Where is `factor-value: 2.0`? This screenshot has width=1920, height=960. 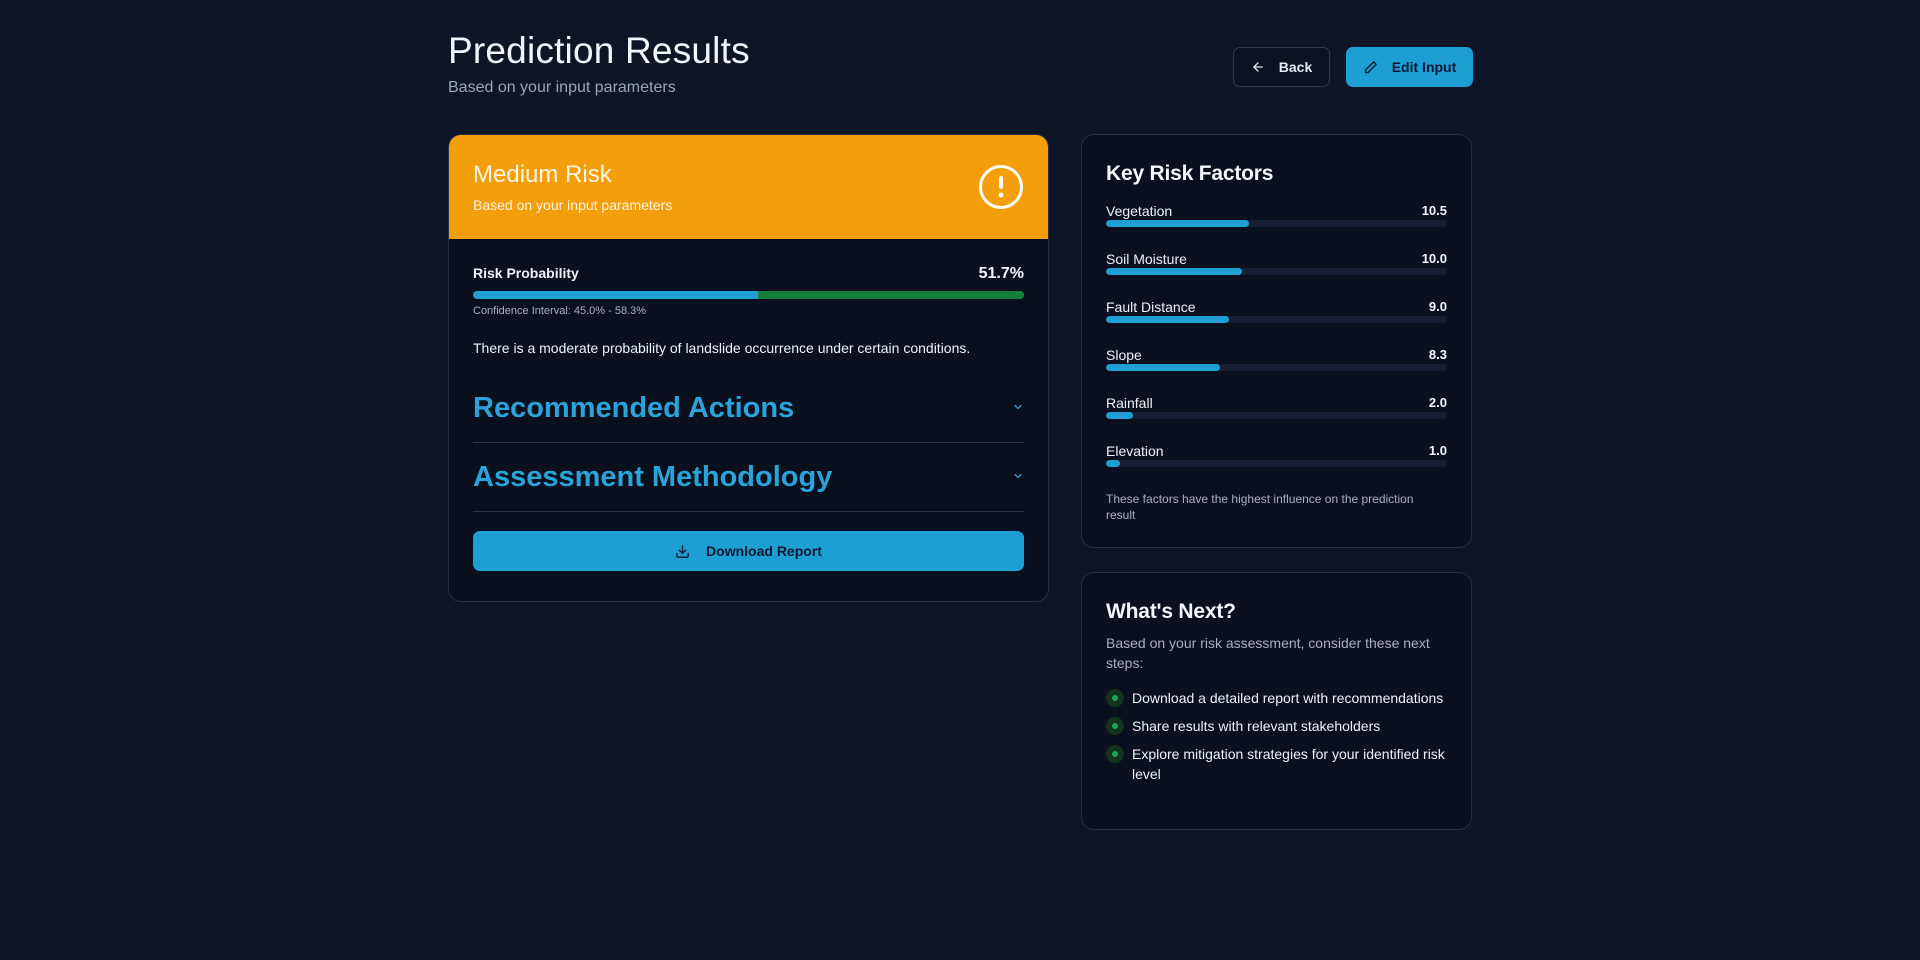 factor-value: 2.0 is located at coordinates (1437, 402).